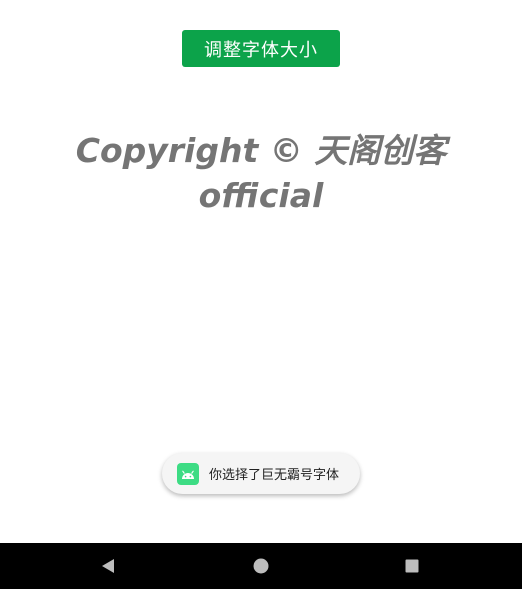 This screenshot has height=589, width=522. I want to click on android-icon, so click(188, 473).